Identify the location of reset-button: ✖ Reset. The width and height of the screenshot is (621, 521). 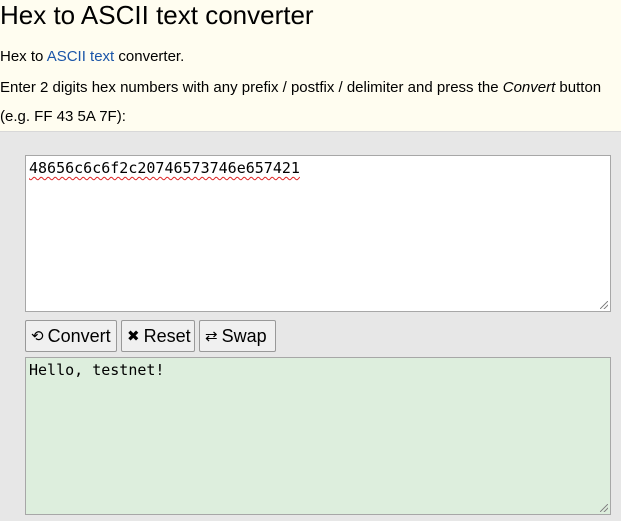
(158, 336).